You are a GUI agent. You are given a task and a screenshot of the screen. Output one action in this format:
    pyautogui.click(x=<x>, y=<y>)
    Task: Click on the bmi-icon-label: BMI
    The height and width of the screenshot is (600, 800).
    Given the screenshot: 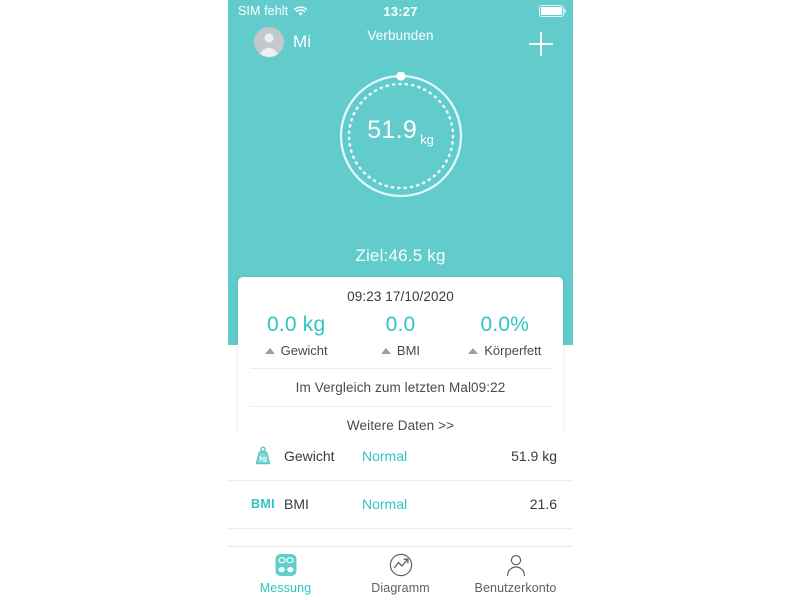 What is the action you would take?
    pyautogui.click(x=263, y=504)
    